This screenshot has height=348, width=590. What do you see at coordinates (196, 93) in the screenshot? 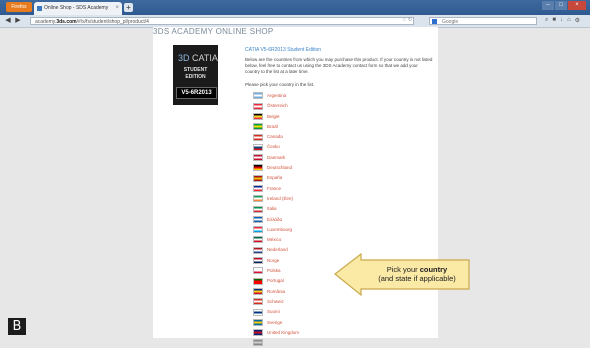
I see `box-version-label: V5-6R2013` at bounding box center [196, 93].